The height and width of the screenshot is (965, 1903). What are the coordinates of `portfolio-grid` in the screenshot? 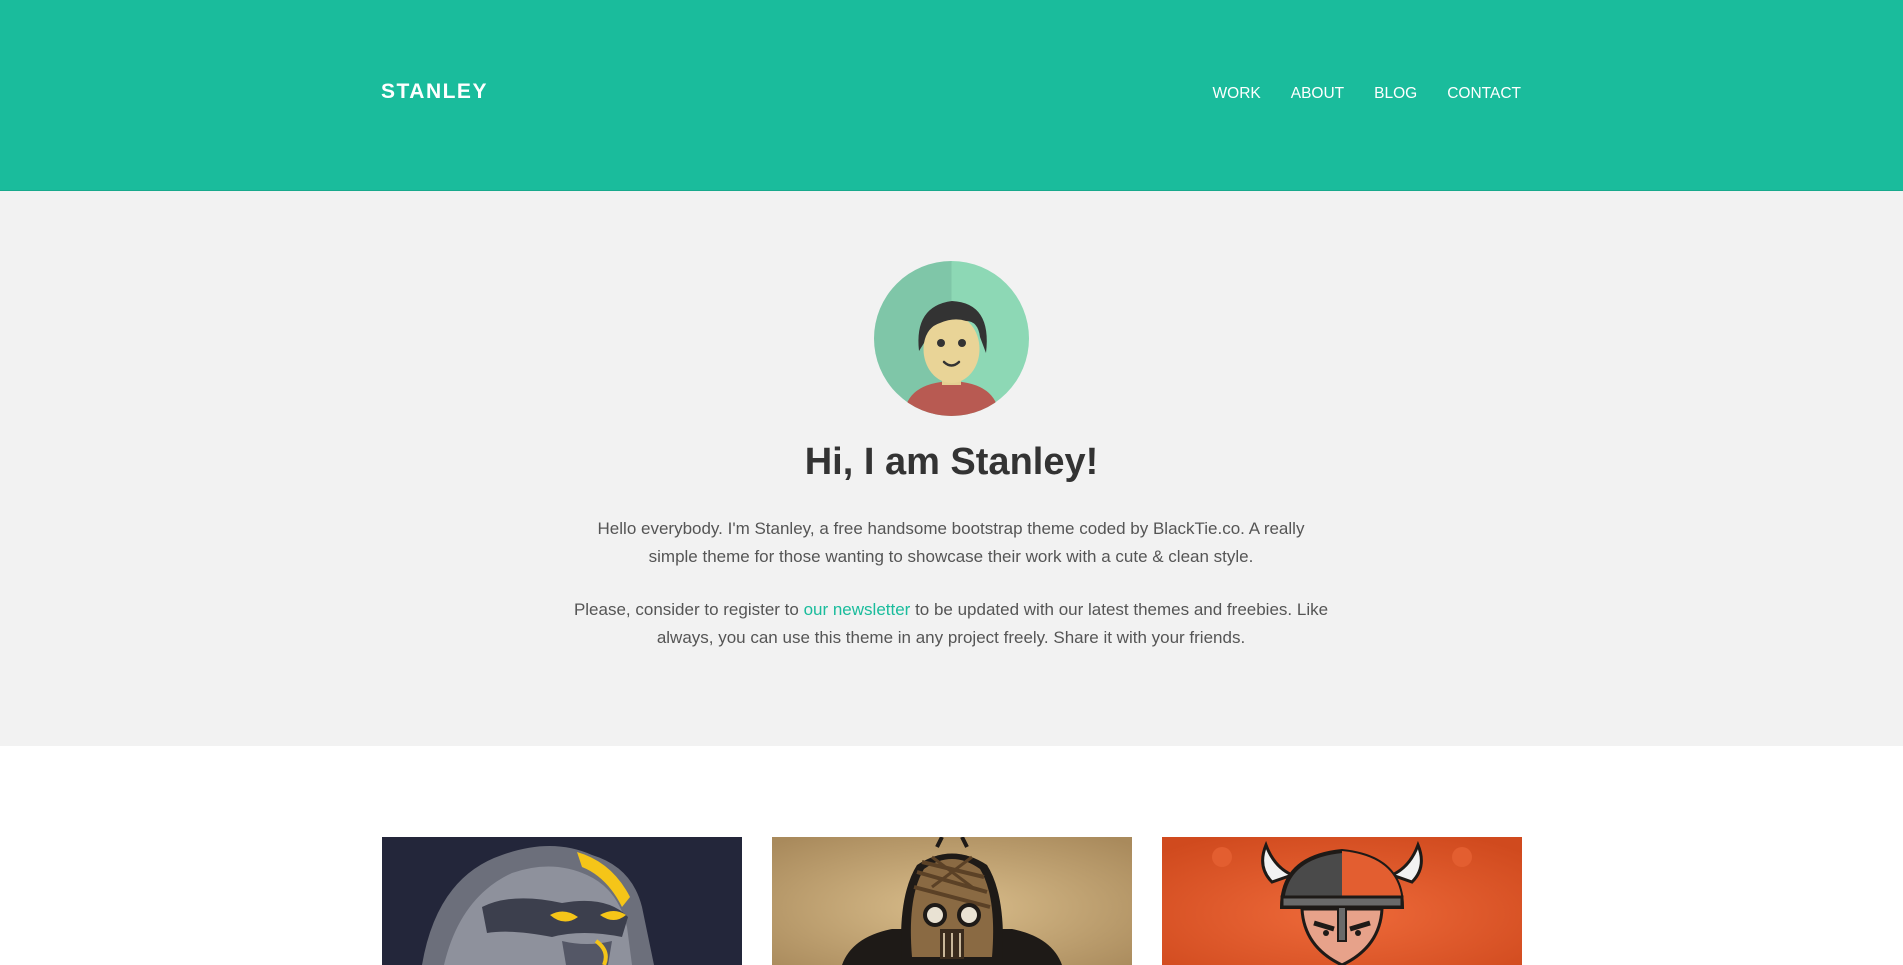 It's located at (952, 901).